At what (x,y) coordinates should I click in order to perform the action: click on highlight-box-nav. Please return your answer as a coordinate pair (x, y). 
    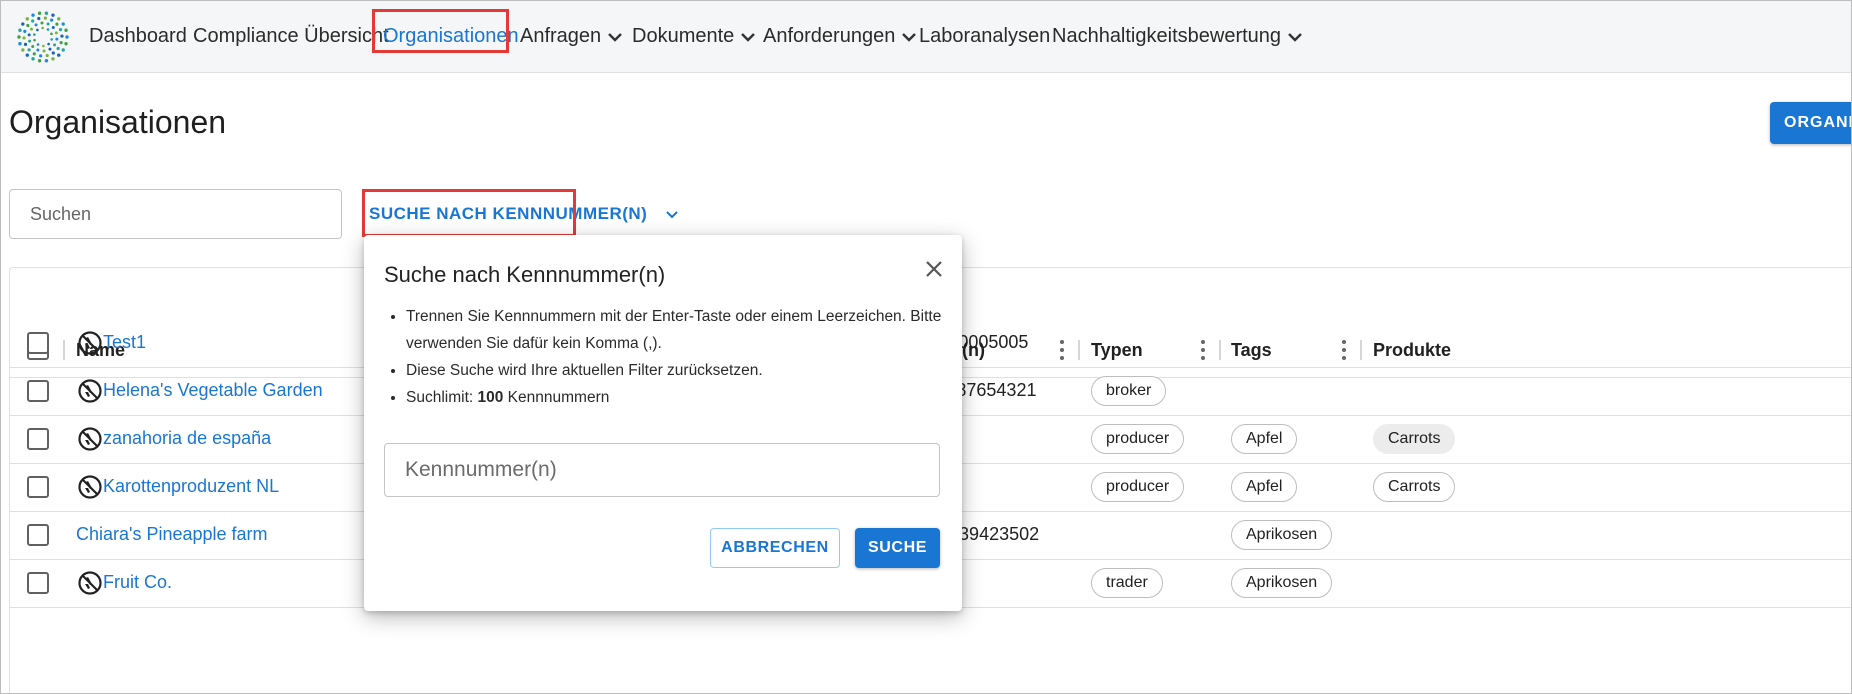
    Looking at the image, I should click on (440, 31).